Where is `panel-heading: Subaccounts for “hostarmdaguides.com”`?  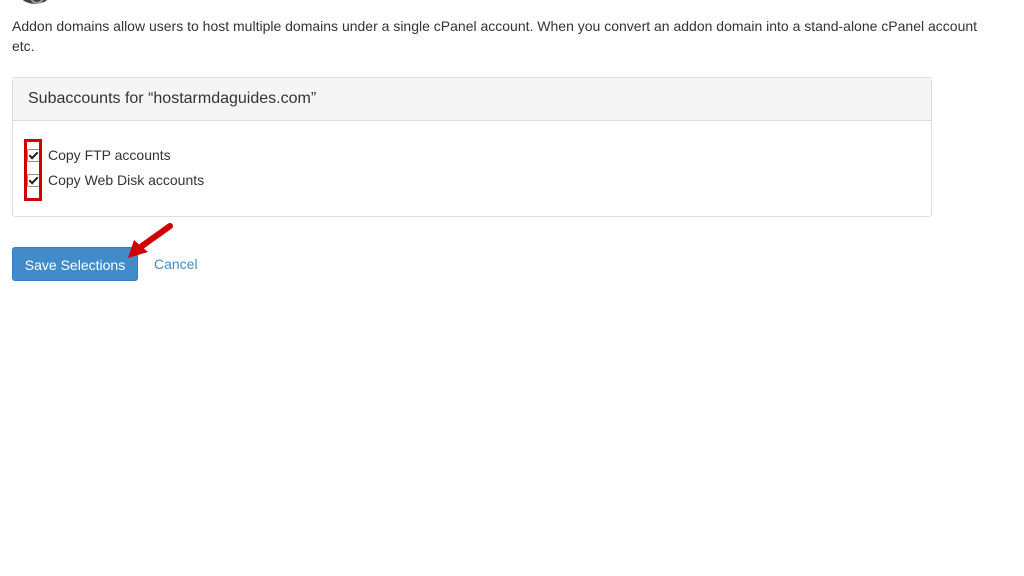
panel-heading: Subaccounts for “hostarmdaguides.com” is located at coordinates (472, 99).